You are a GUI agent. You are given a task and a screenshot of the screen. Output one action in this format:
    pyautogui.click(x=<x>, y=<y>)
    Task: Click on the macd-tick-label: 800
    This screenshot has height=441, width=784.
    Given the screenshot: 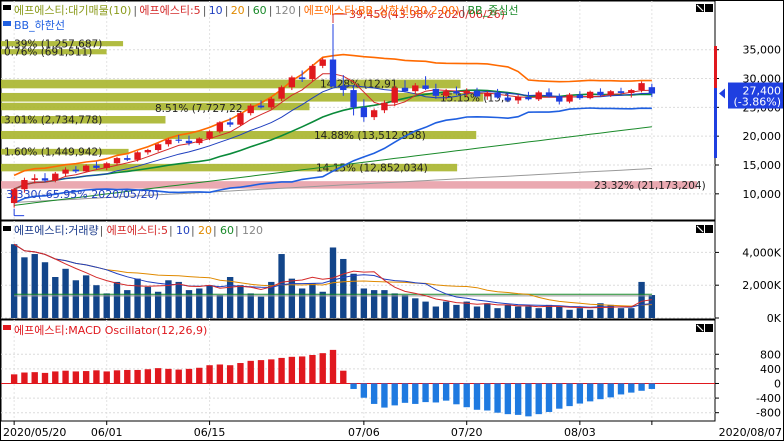 What is the action you would take?
    pyautogui.click(x=770, y=354)
    